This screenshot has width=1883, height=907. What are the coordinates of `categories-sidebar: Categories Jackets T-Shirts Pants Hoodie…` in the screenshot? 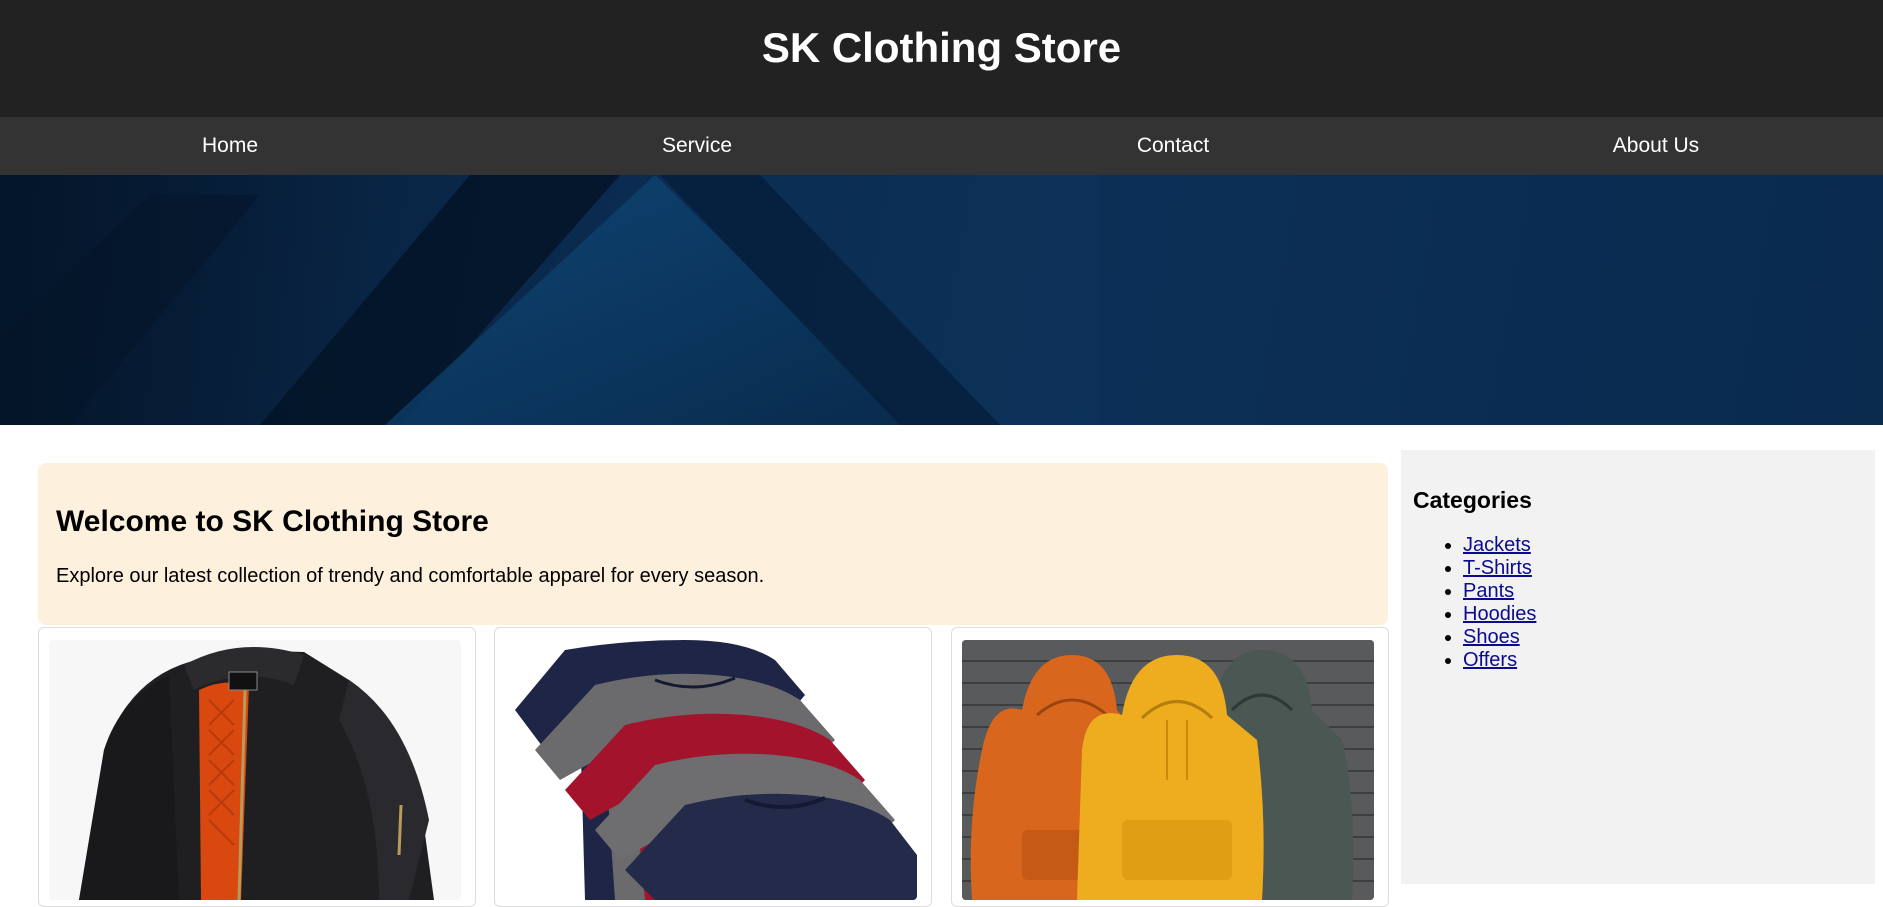 It's located at (1638, 667).